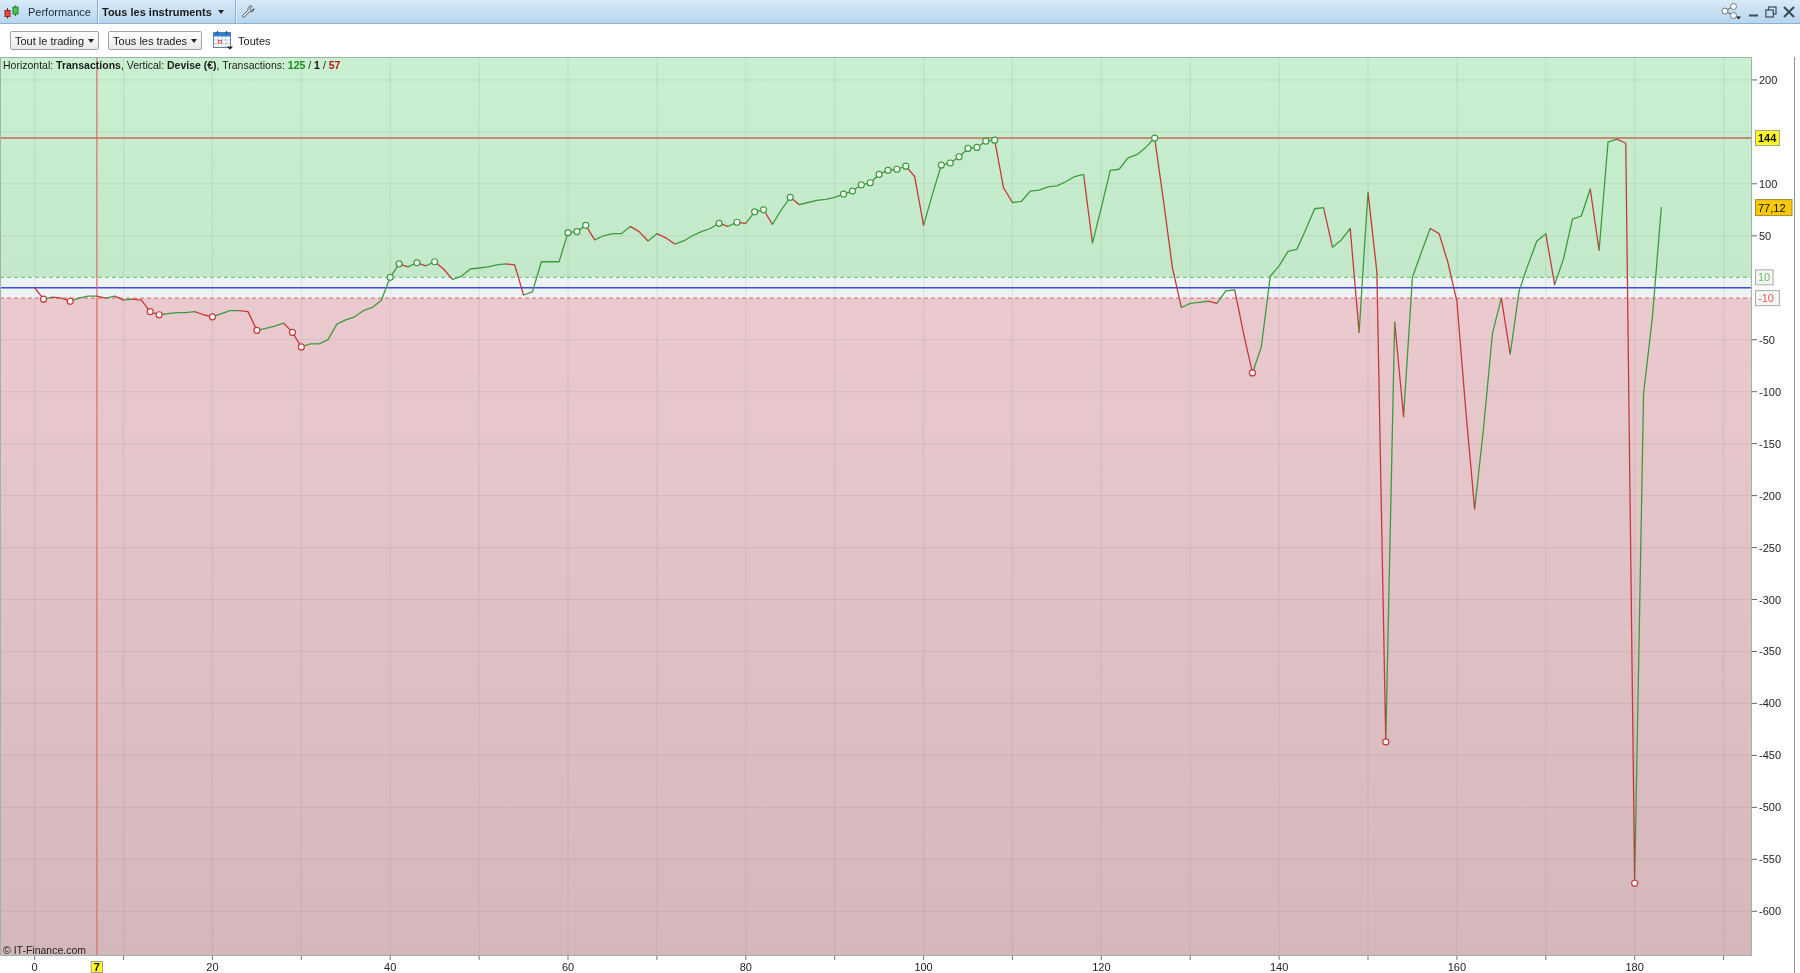  I want to click on threshold-label: 10, so click(1764, 277).